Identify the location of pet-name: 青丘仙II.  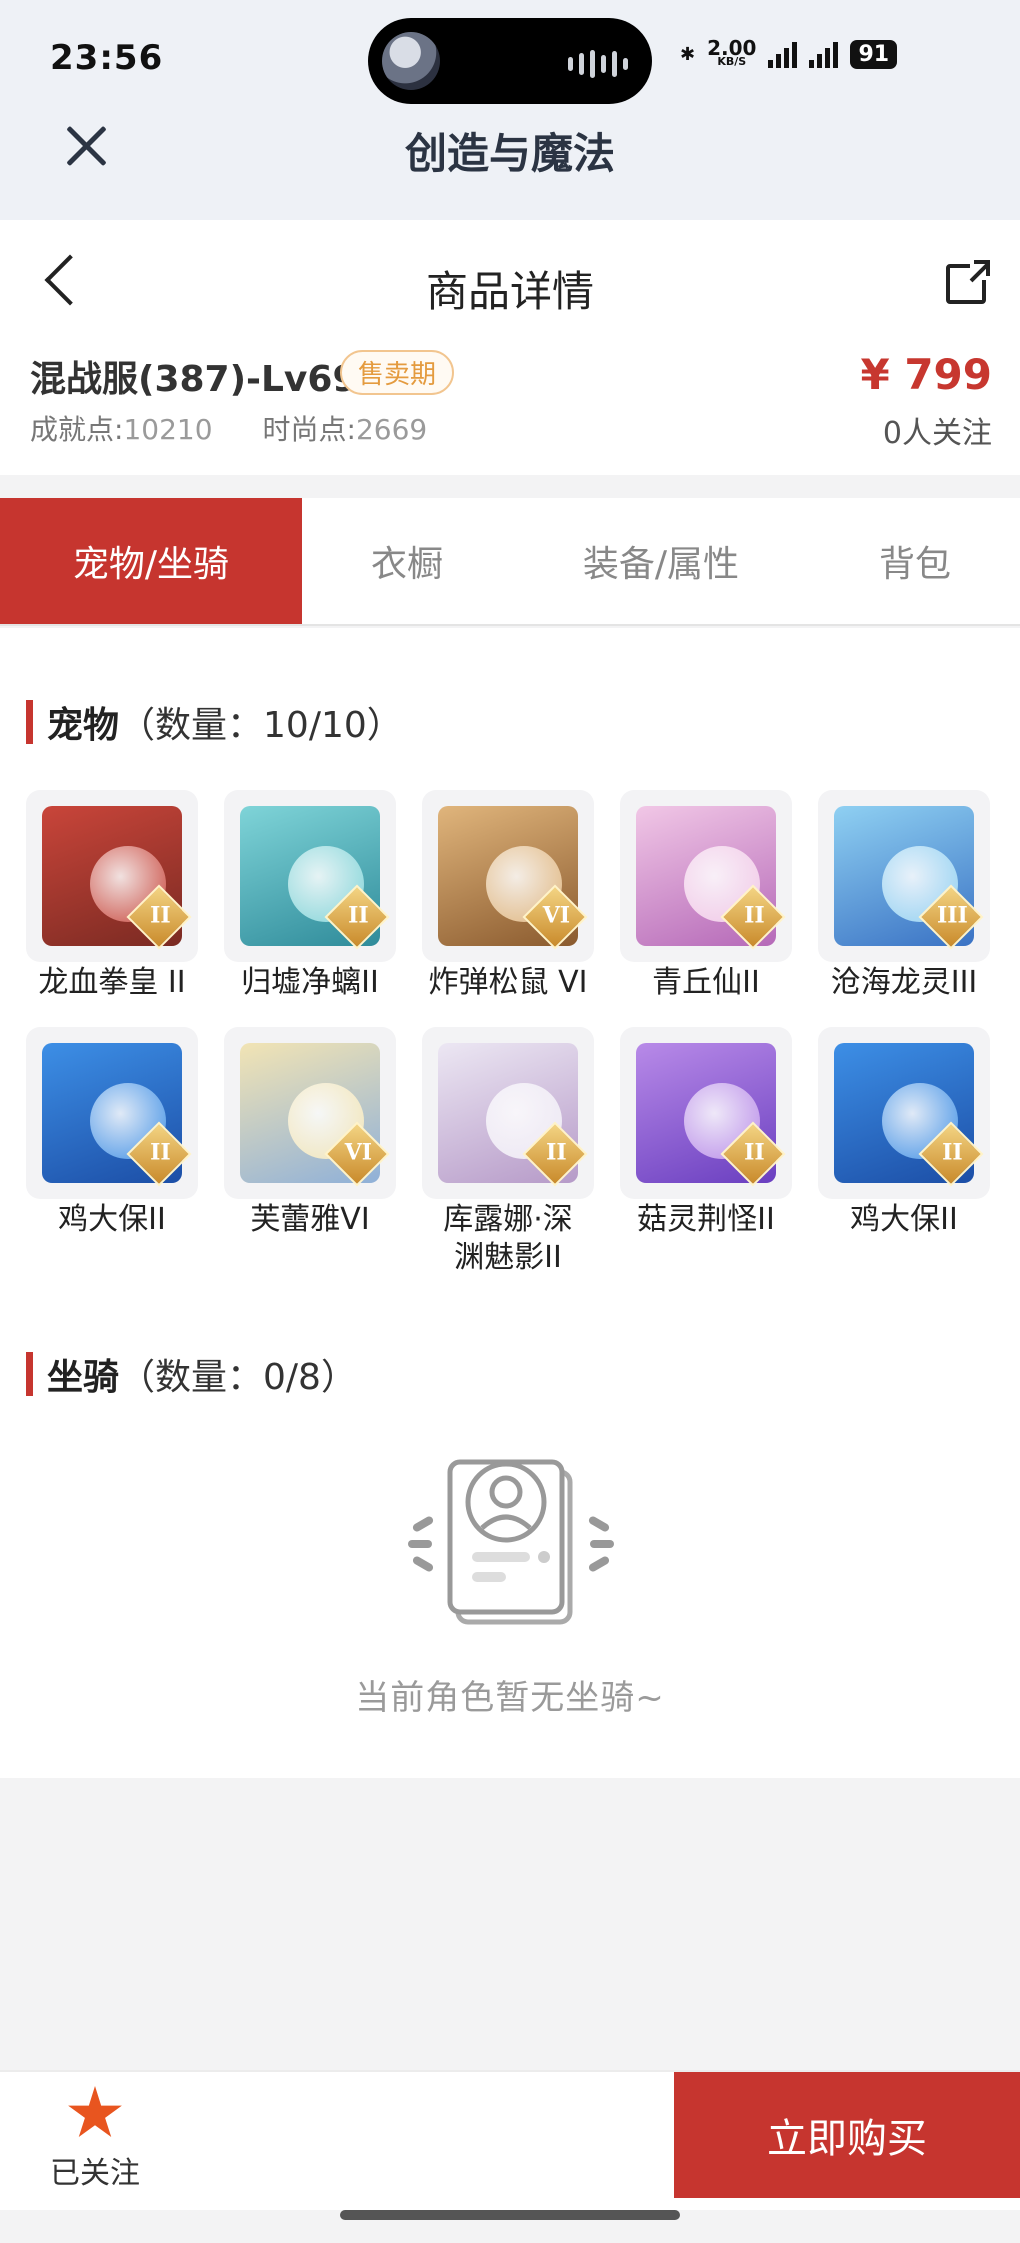
(706, 982).